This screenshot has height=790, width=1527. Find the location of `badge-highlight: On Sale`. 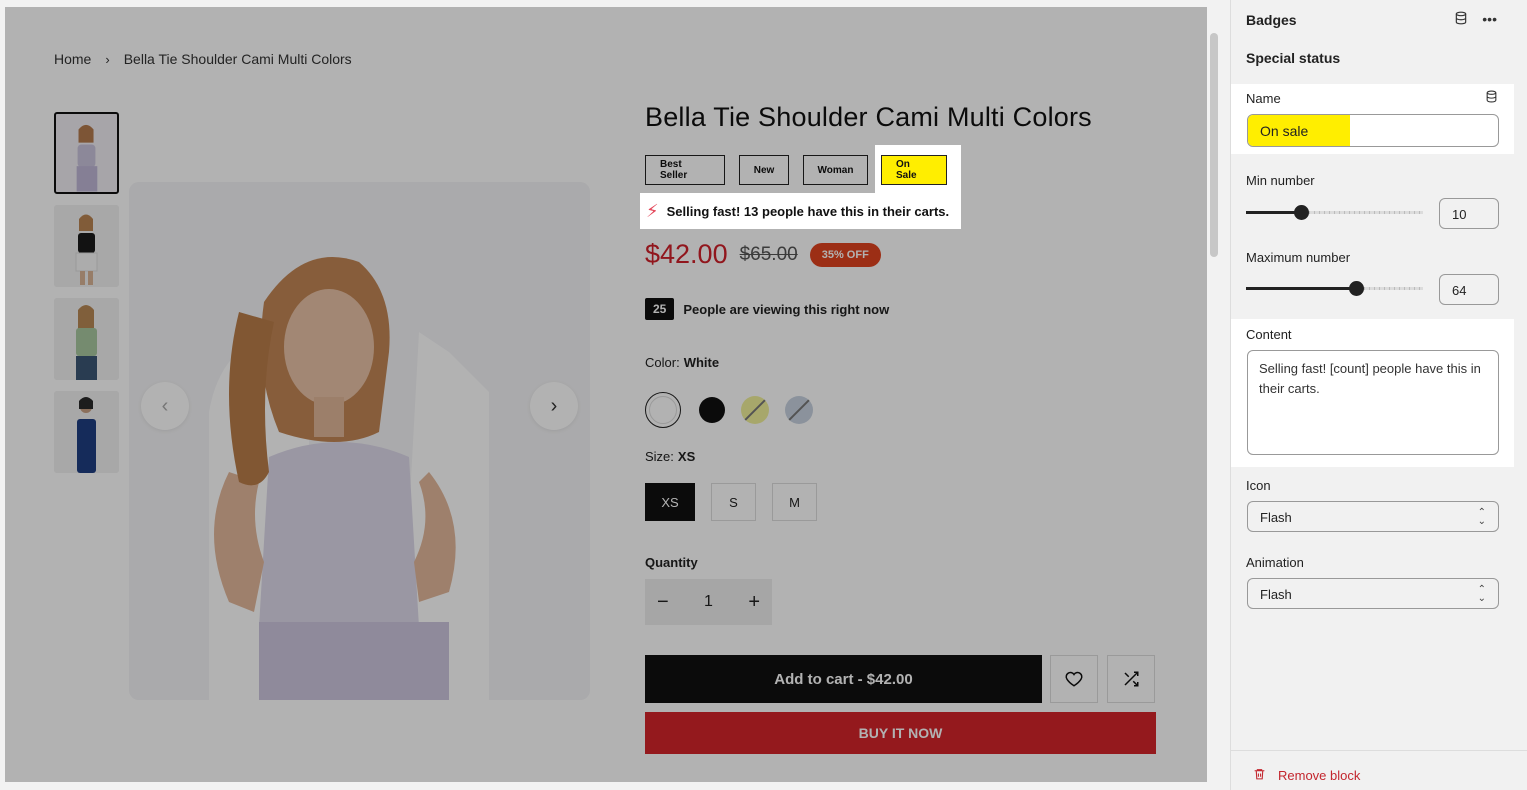

badge-highlight: On Sale is located at coordinates (918, 169).